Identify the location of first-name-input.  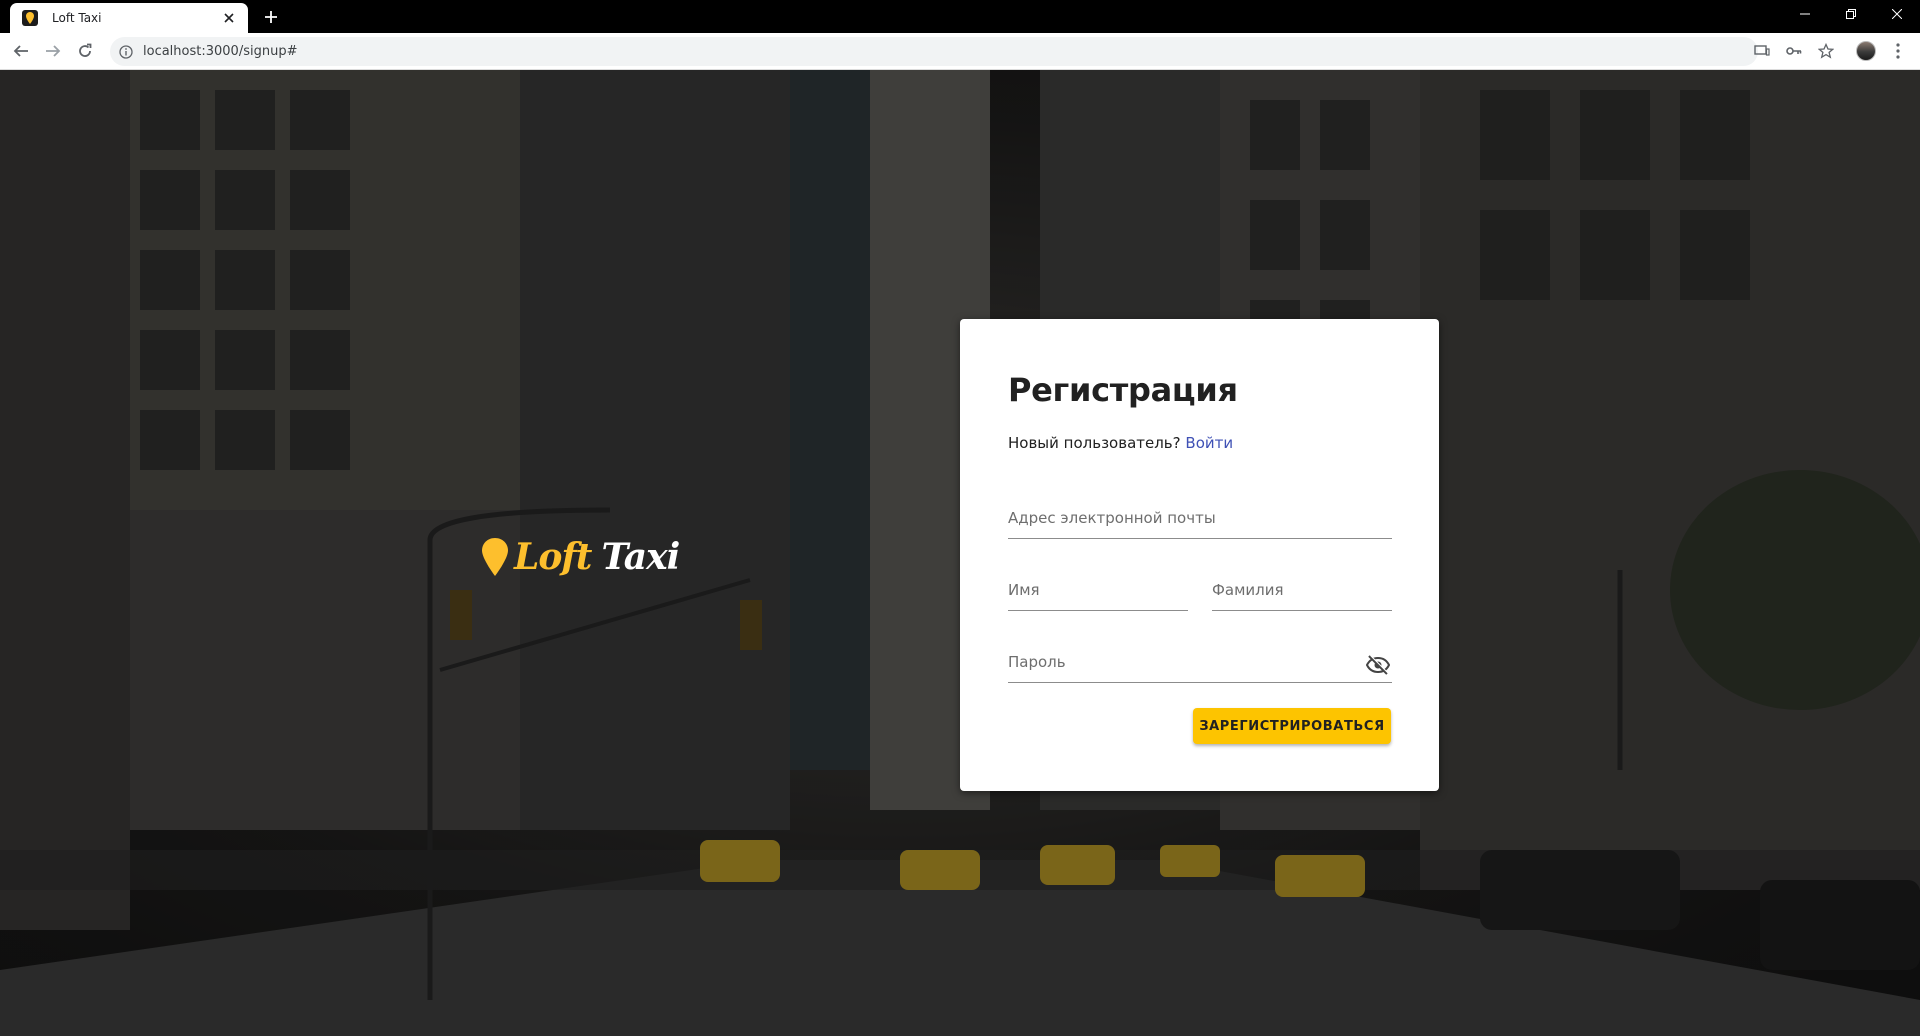
(1098, 590).